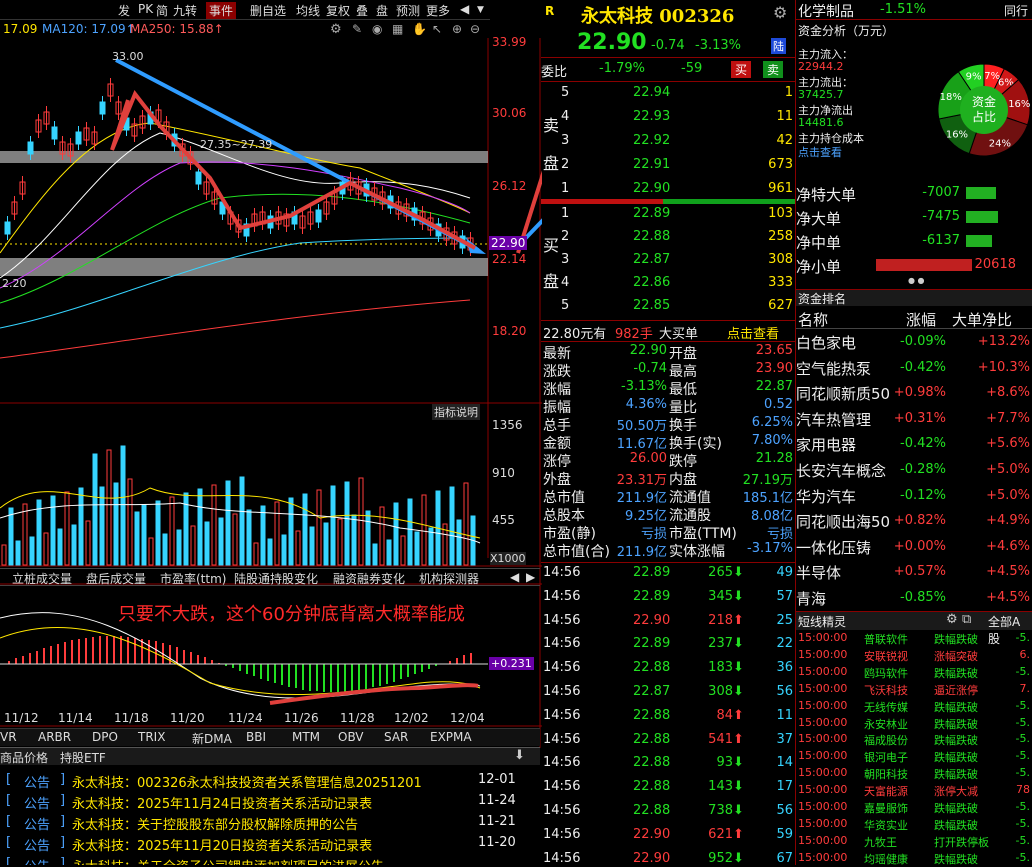 Image resolution: width=1032 pixels, height=867 pixels. Describe the element at coordinates (338, 10) in the screenshot. I see `toolbar-item: 复权` at that location.